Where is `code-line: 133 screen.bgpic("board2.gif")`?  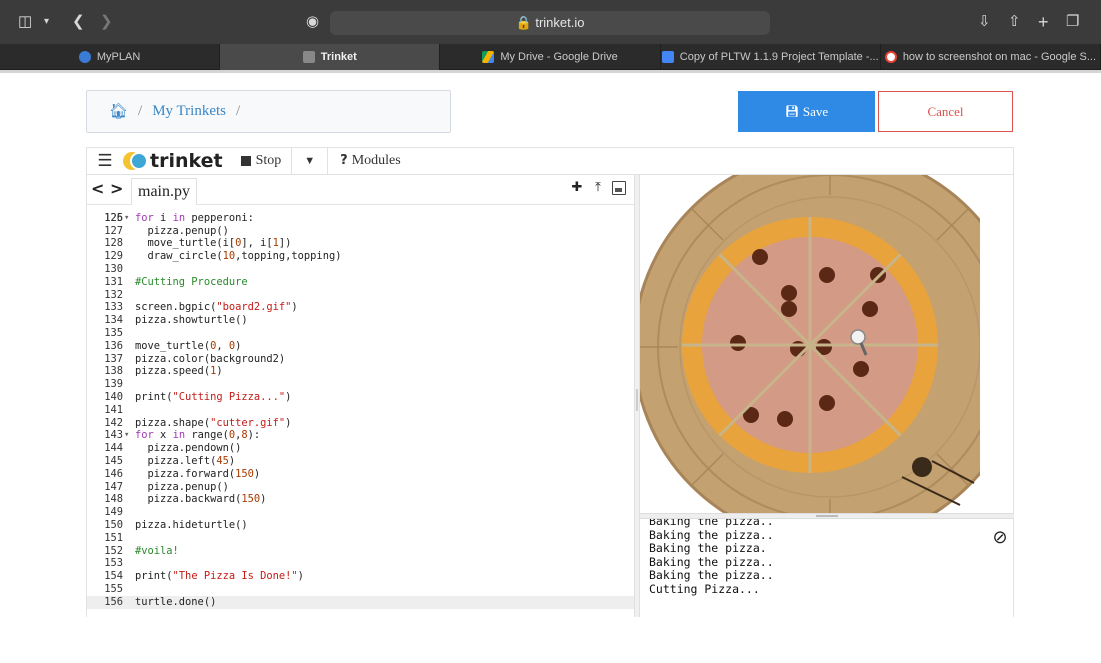
code-line: 133 screen.bgpic("board2.gif") is located at coordinates (360, 307).